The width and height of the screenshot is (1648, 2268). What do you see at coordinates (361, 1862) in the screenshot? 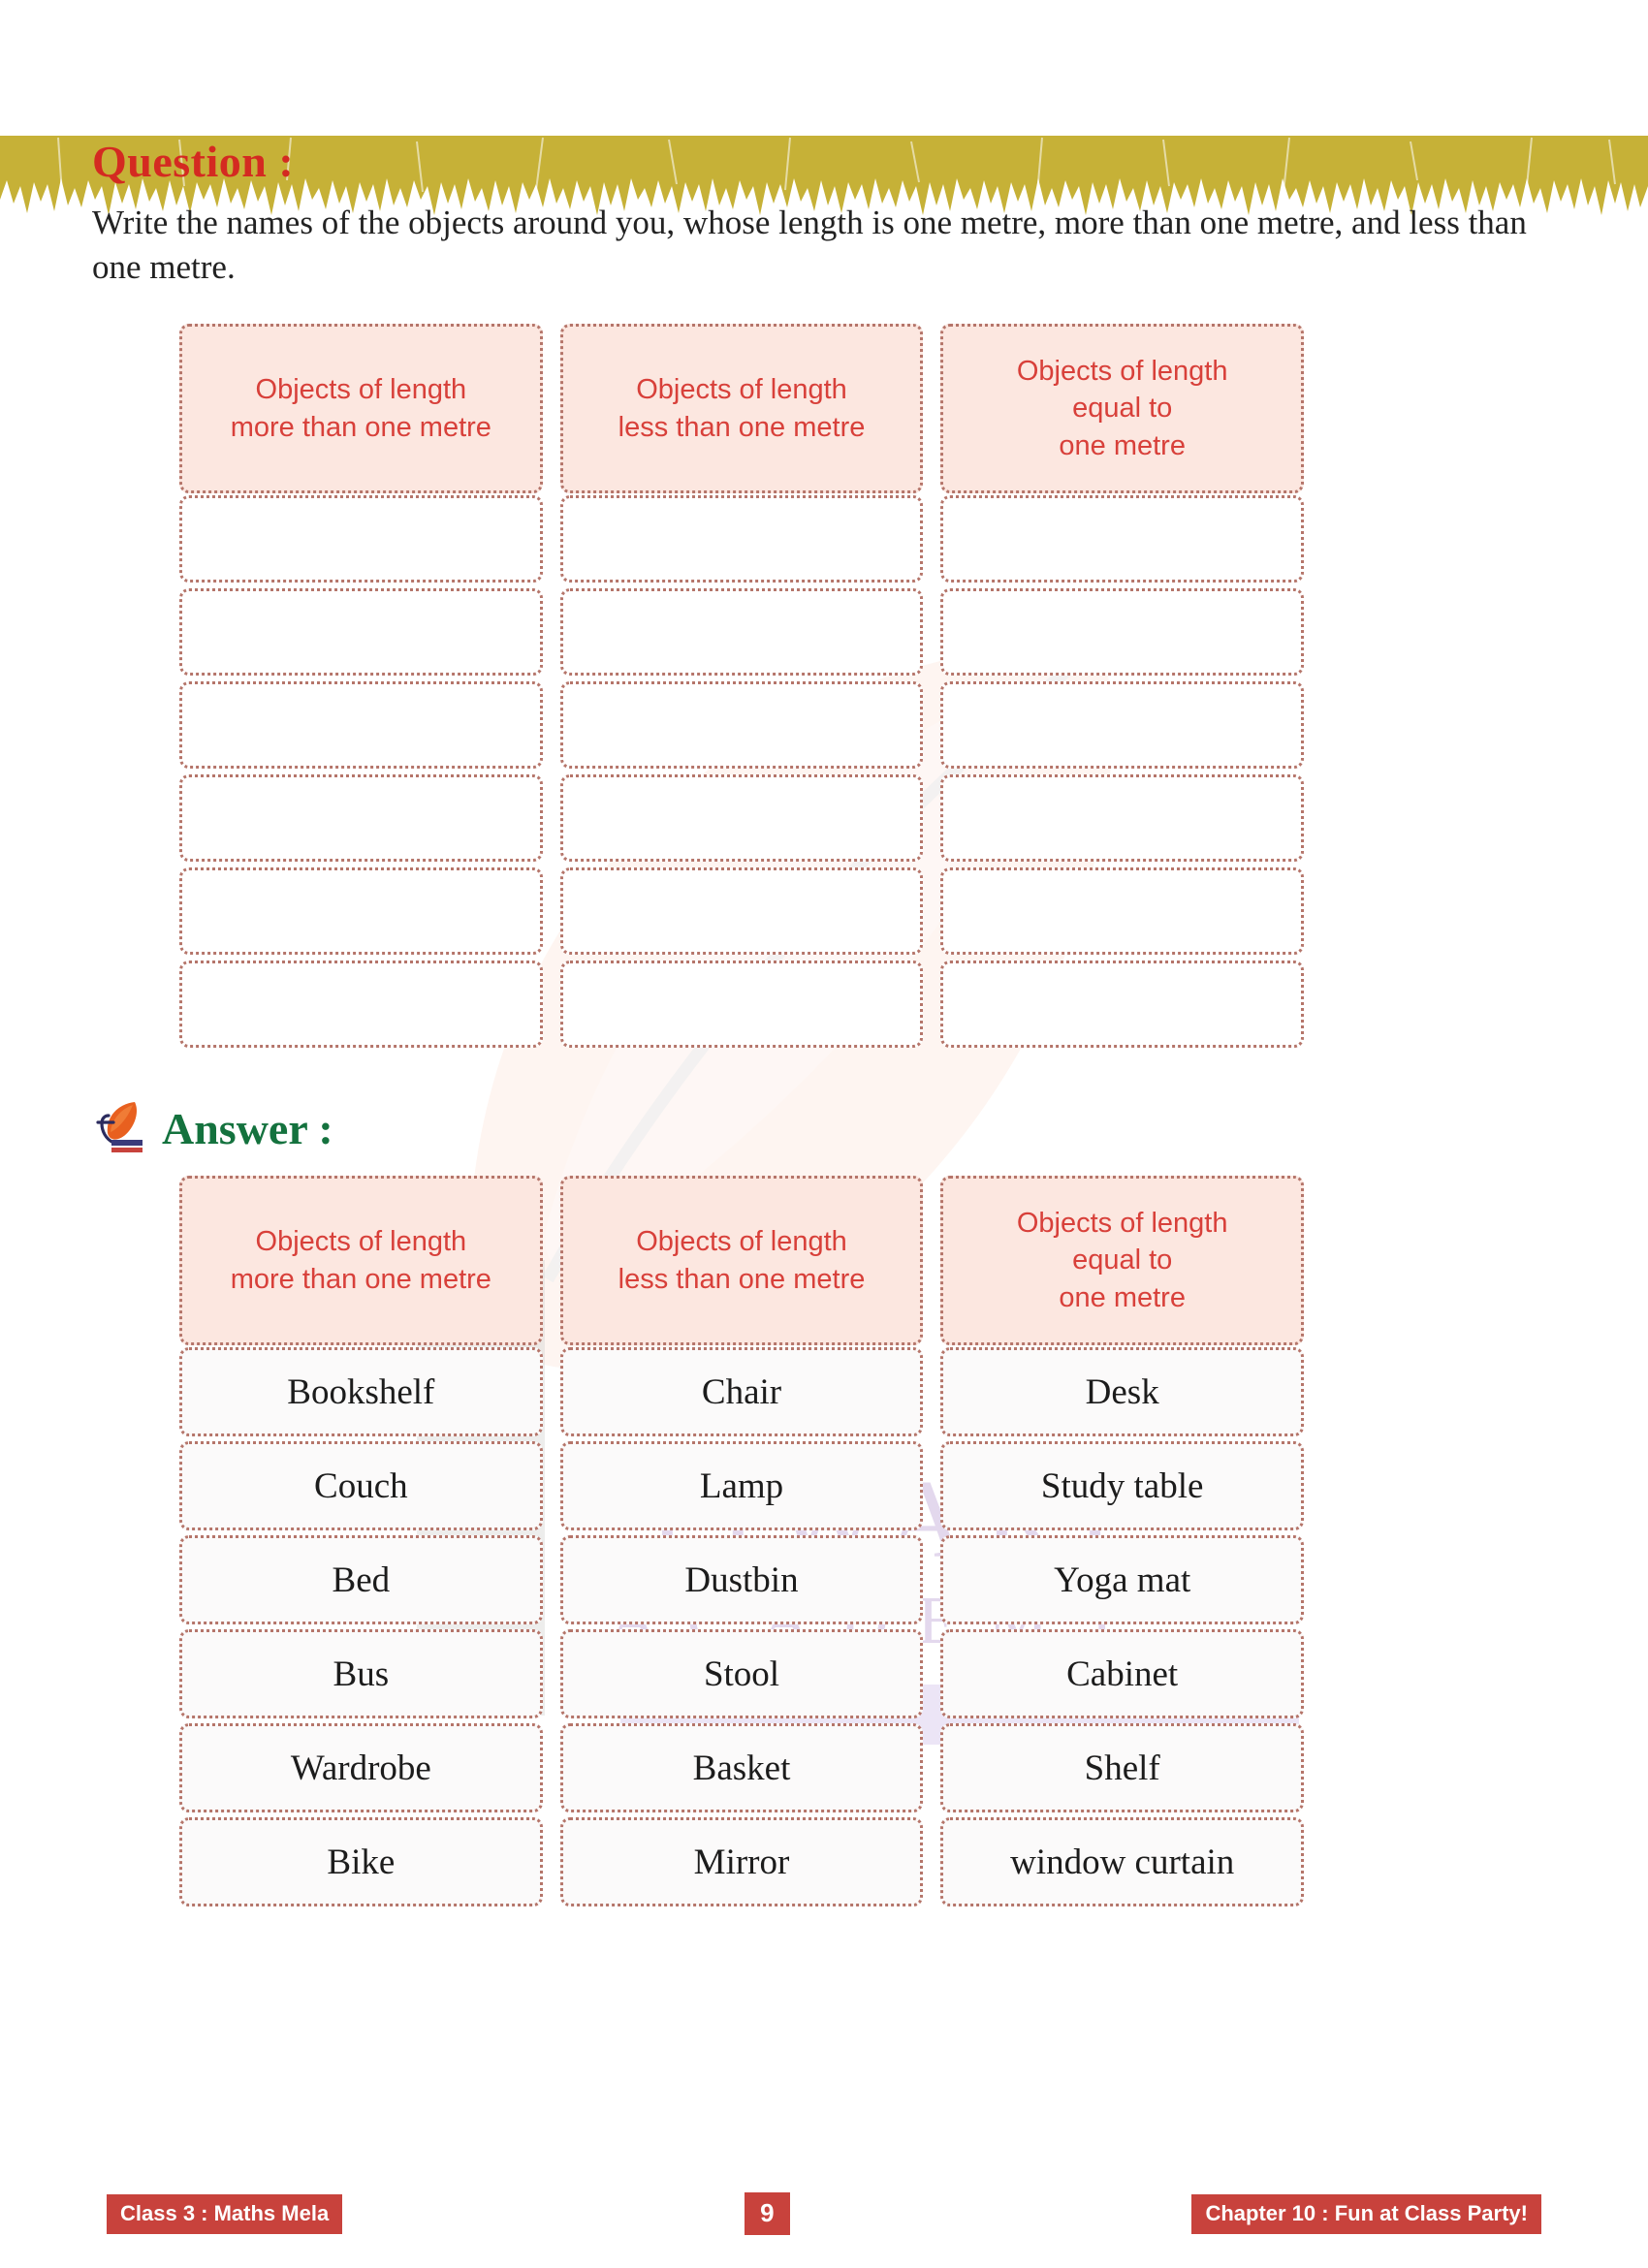
I see `answer-cell: Bike` at bounding box center [361, 1862].